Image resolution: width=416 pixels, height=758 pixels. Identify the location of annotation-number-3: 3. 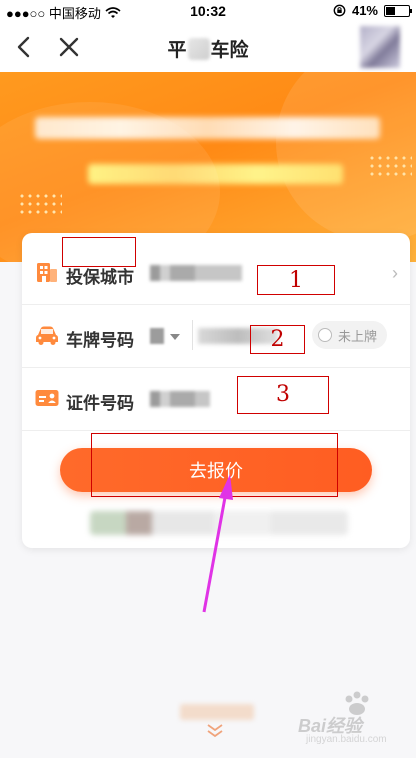
(283, 394).